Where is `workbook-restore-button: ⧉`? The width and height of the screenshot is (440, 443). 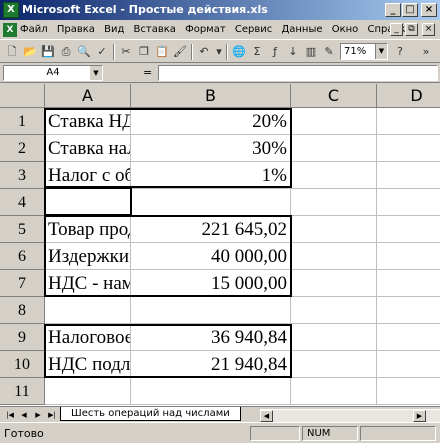 workbook-restore-button: ⧉ is located at coordinates (411, 29).